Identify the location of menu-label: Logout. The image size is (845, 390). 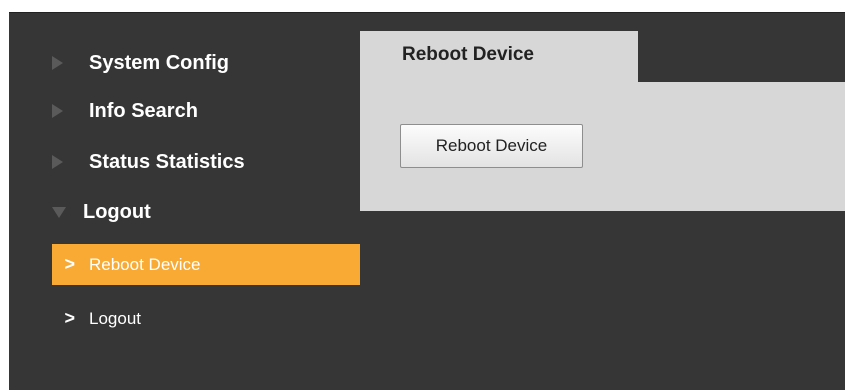
(117, 211).